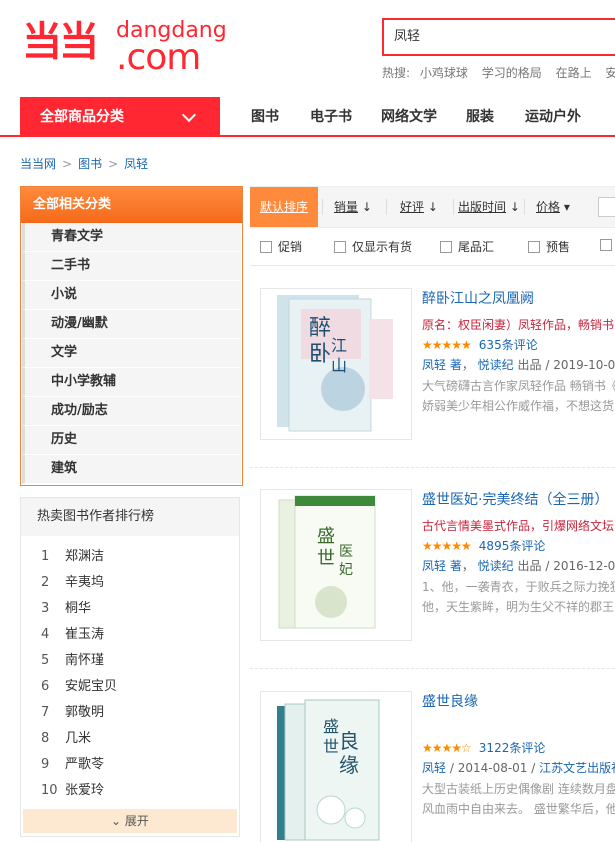  Describe the element at coordinates (131, 324) in the screenshot. I see `category-item: 动漫/幽默` at that location.